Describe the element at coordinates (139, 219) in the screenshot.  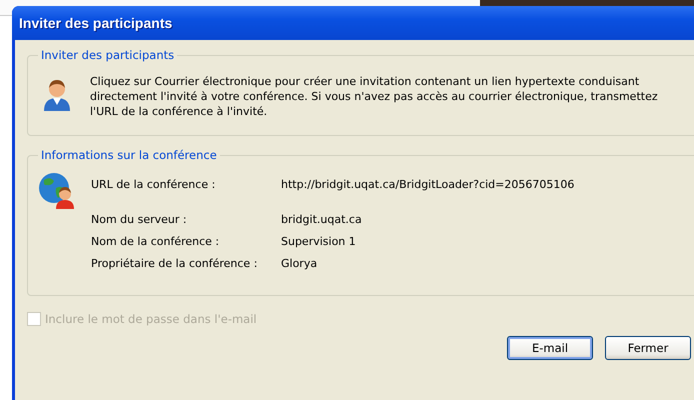
I see `field-label: Nom du serveur :` at that location.